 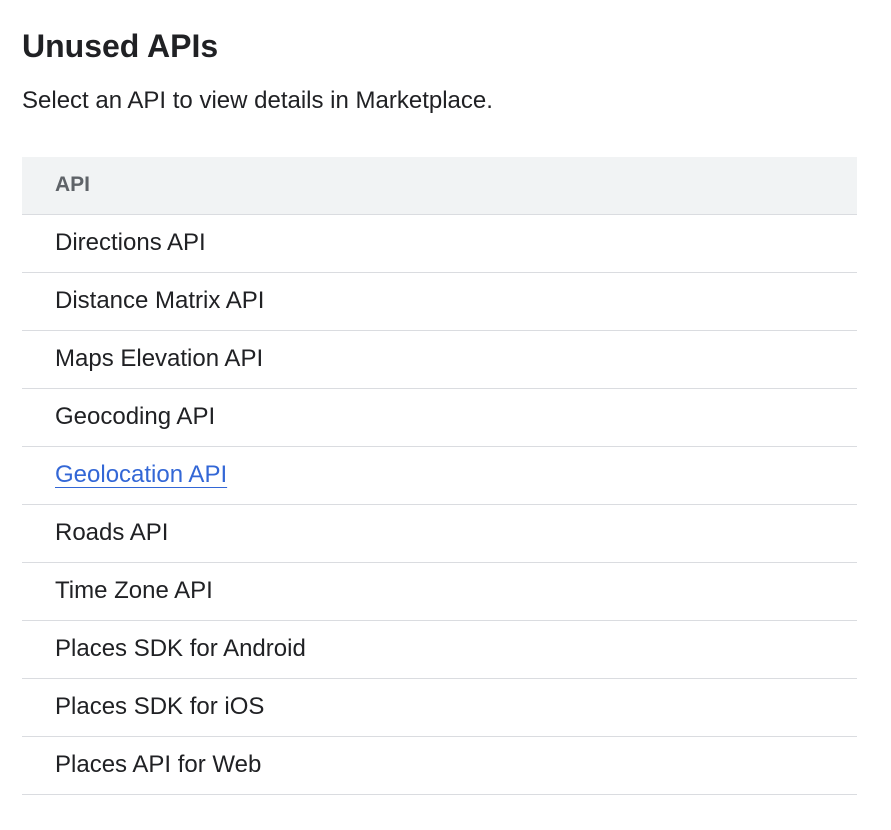 I want to click on table-cell: Geolocation API, so click(x=439, y=475).